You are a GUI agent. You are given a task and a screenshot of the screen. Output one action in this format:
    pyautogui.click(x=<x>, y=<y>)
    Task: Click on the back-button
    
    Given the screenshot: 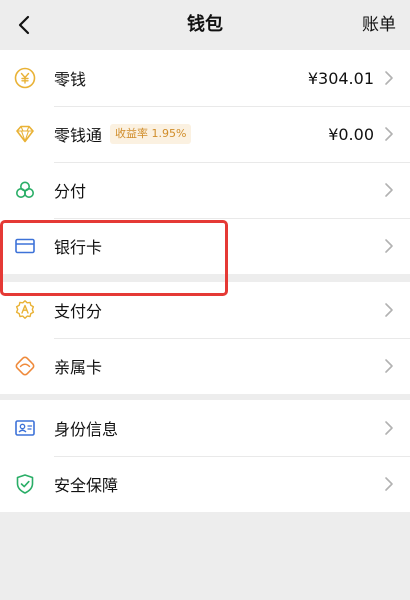 What is the action you would take?
    pyautogui.click(x=24, y=25)
    